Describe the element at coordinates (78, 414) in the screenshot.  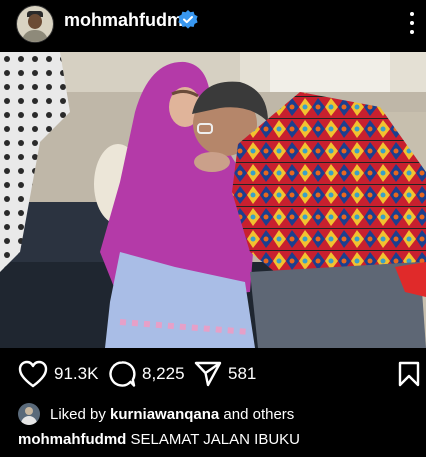
I see `liked-by-prefix: Liked by` at that location.